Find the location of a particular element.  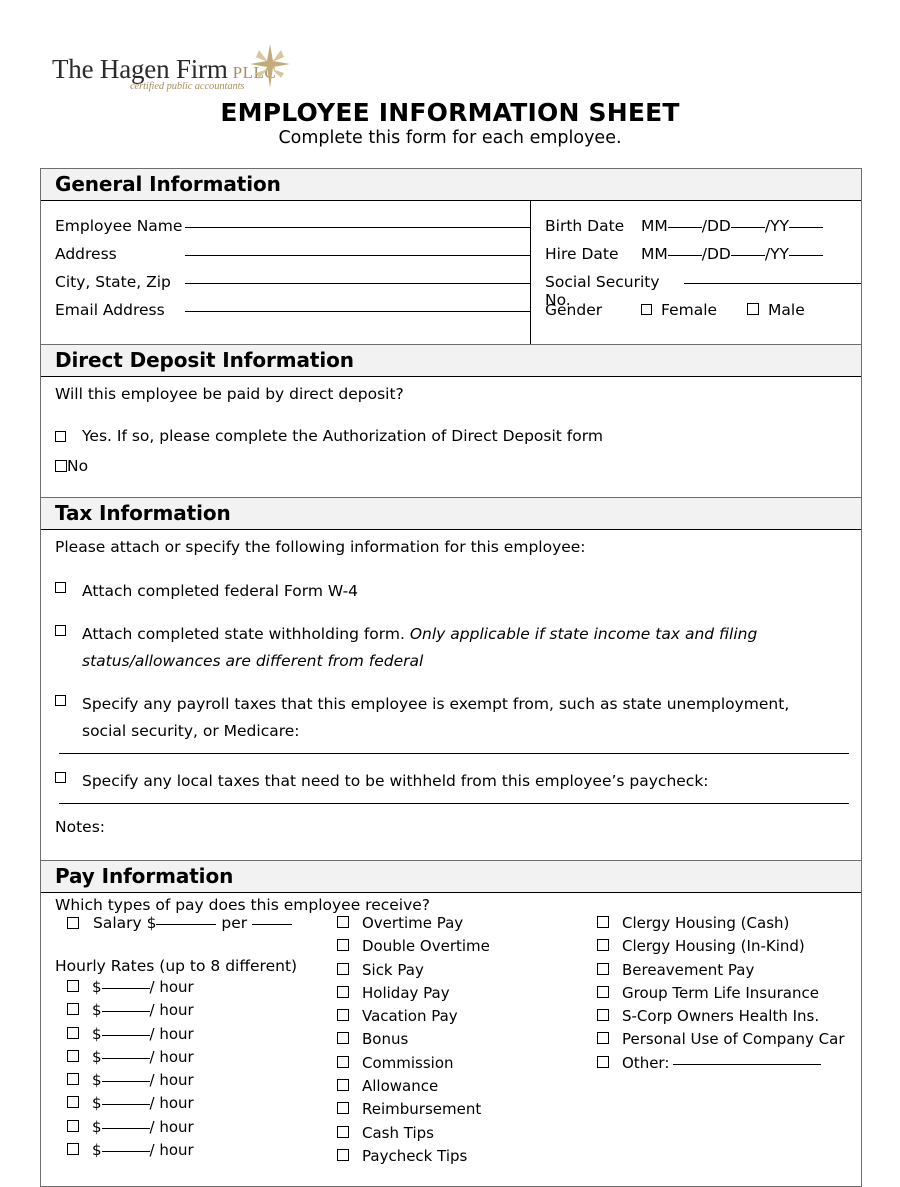

pay-option-salary: Salary $ per is located at coordinates (196, 926).